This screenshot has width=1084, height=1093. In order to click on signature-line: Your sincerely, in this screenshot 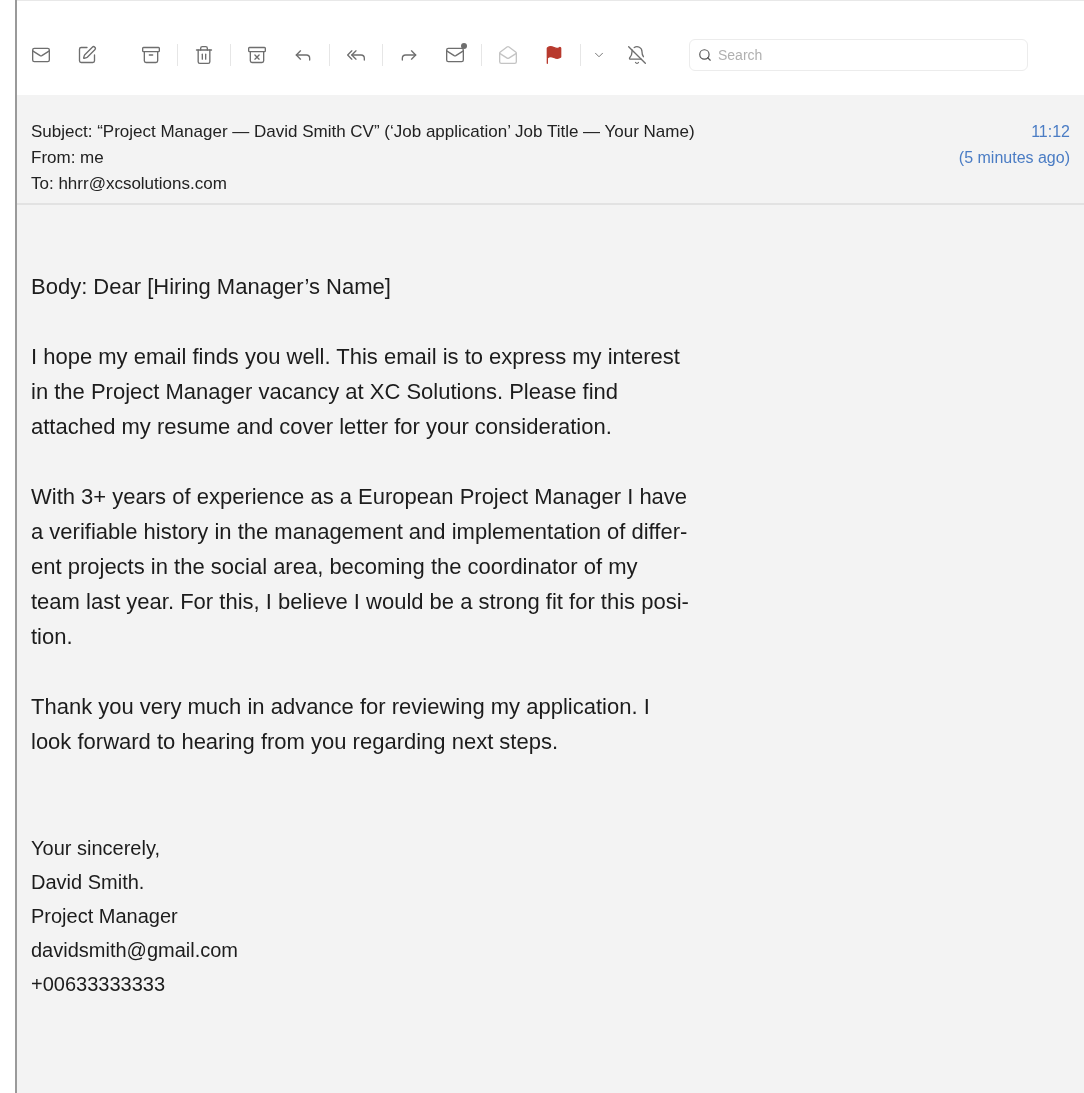, I will do `click(95, 848)`.